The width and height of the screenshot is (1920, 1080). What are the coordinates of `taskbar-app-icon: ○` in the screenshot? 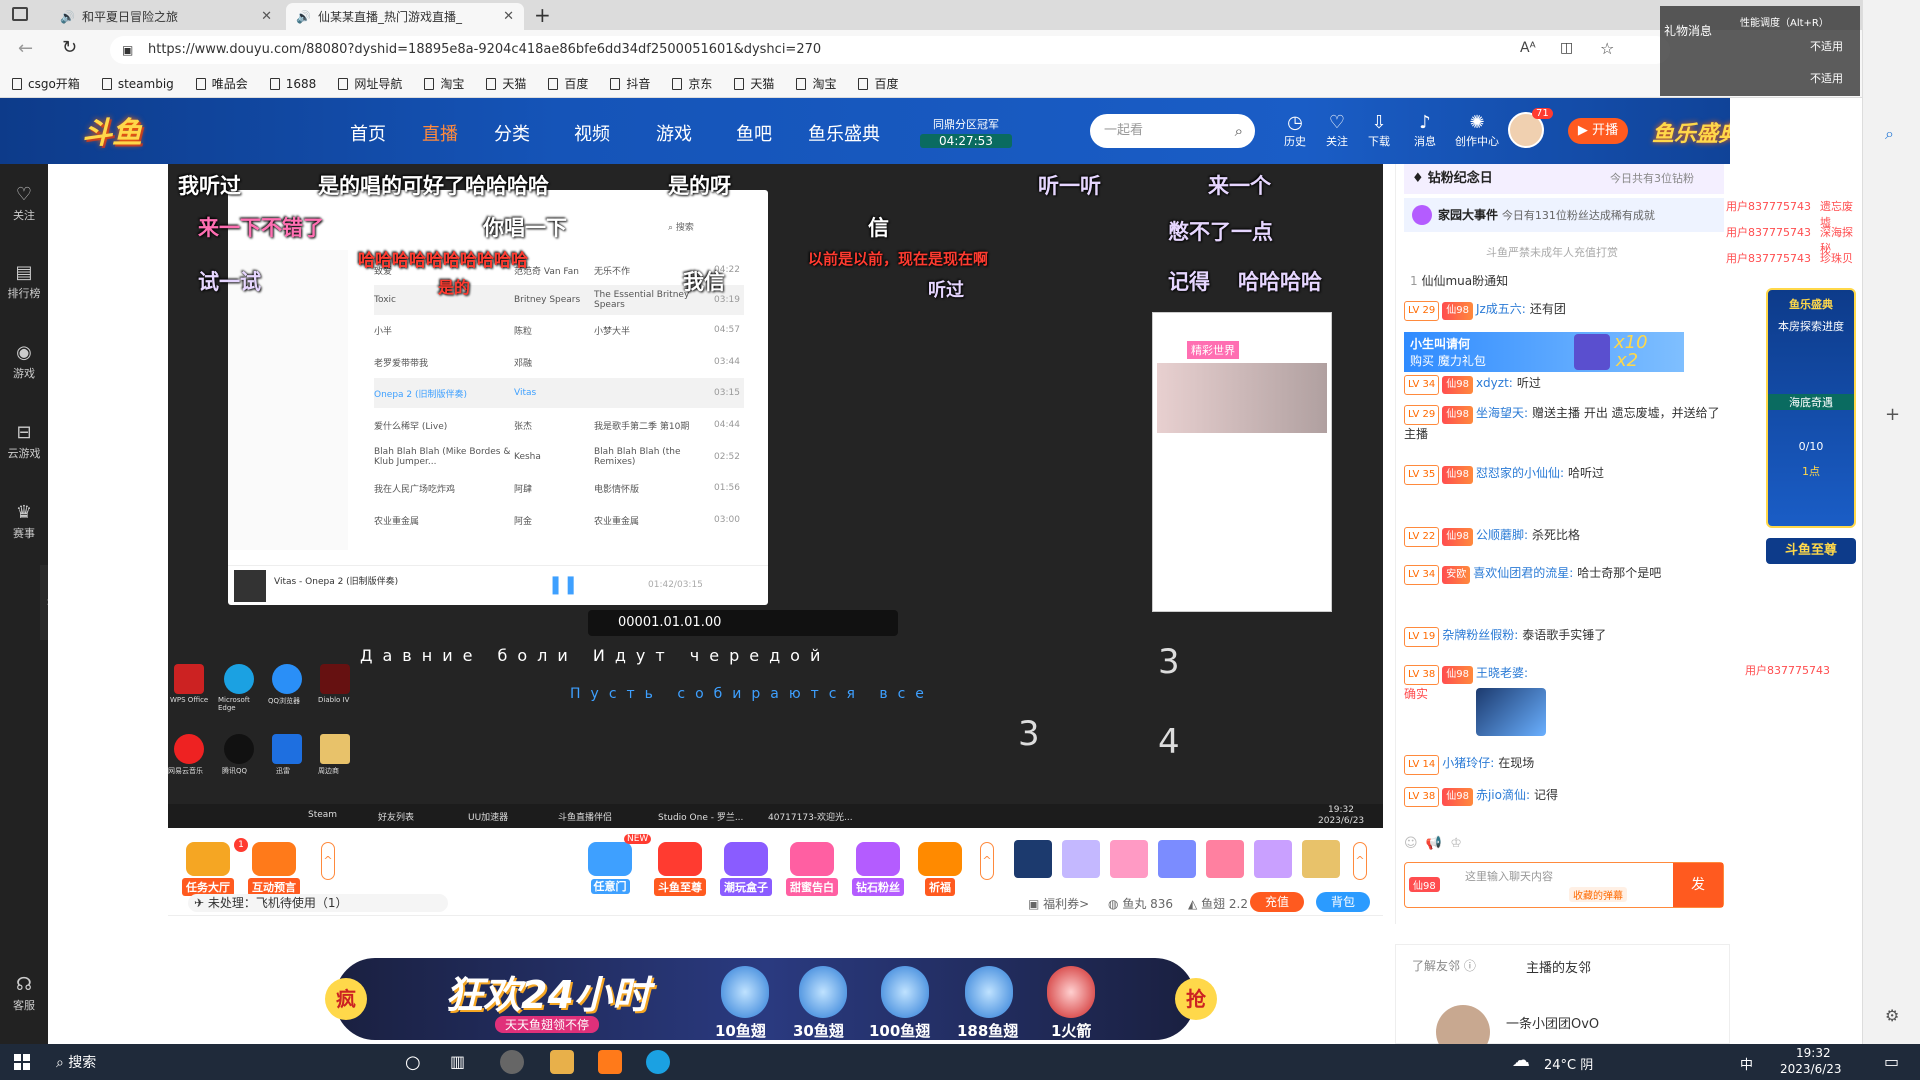 It's located at (413, 1062).